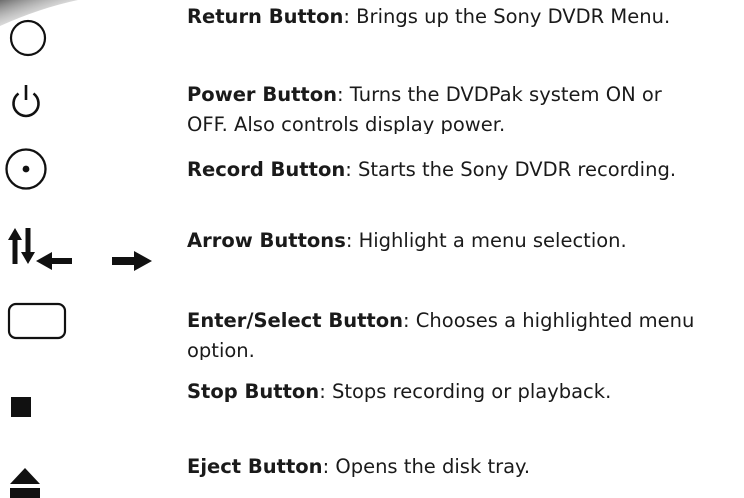 The width and height of the screenshot is (744, 498). Describe the element at coordinates (502, 94) in the screenshot. I see `power-button-text: Turns the DVDPak system ON or` at that location.